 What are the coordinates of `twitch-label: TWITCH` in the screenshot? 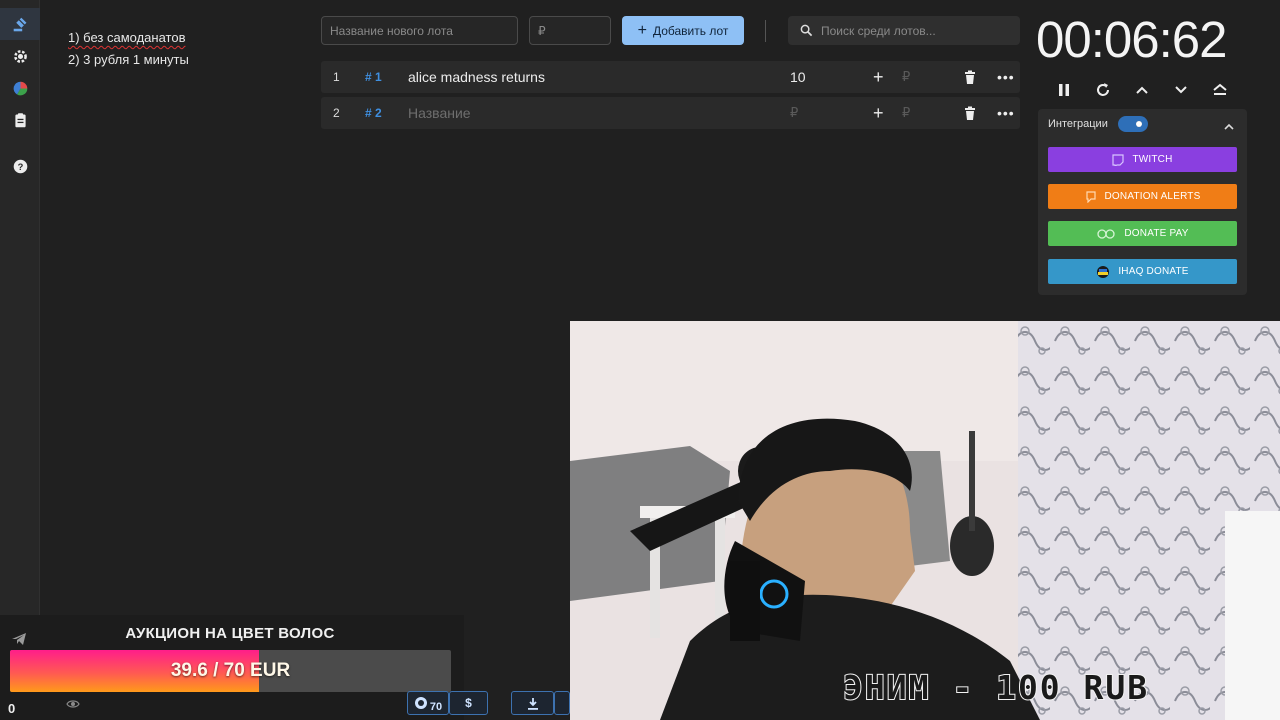 It's located at (1152, 159).